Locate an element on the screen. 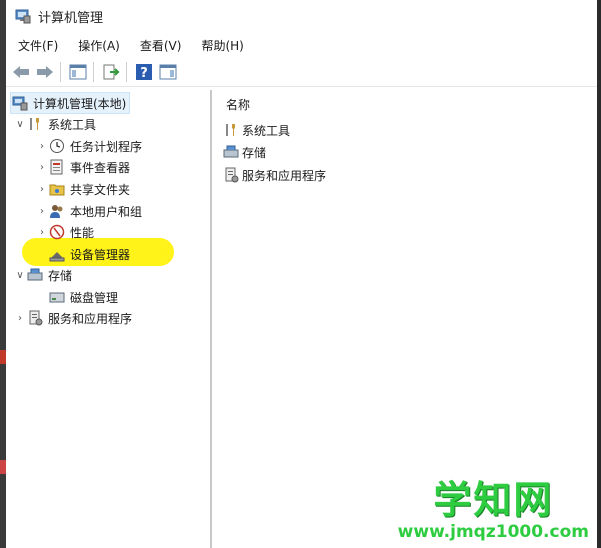 This screenshot has width=601, height=548. tree-item-task-scheduler: › 任务计划程序 is located at coordinates (89, 146).